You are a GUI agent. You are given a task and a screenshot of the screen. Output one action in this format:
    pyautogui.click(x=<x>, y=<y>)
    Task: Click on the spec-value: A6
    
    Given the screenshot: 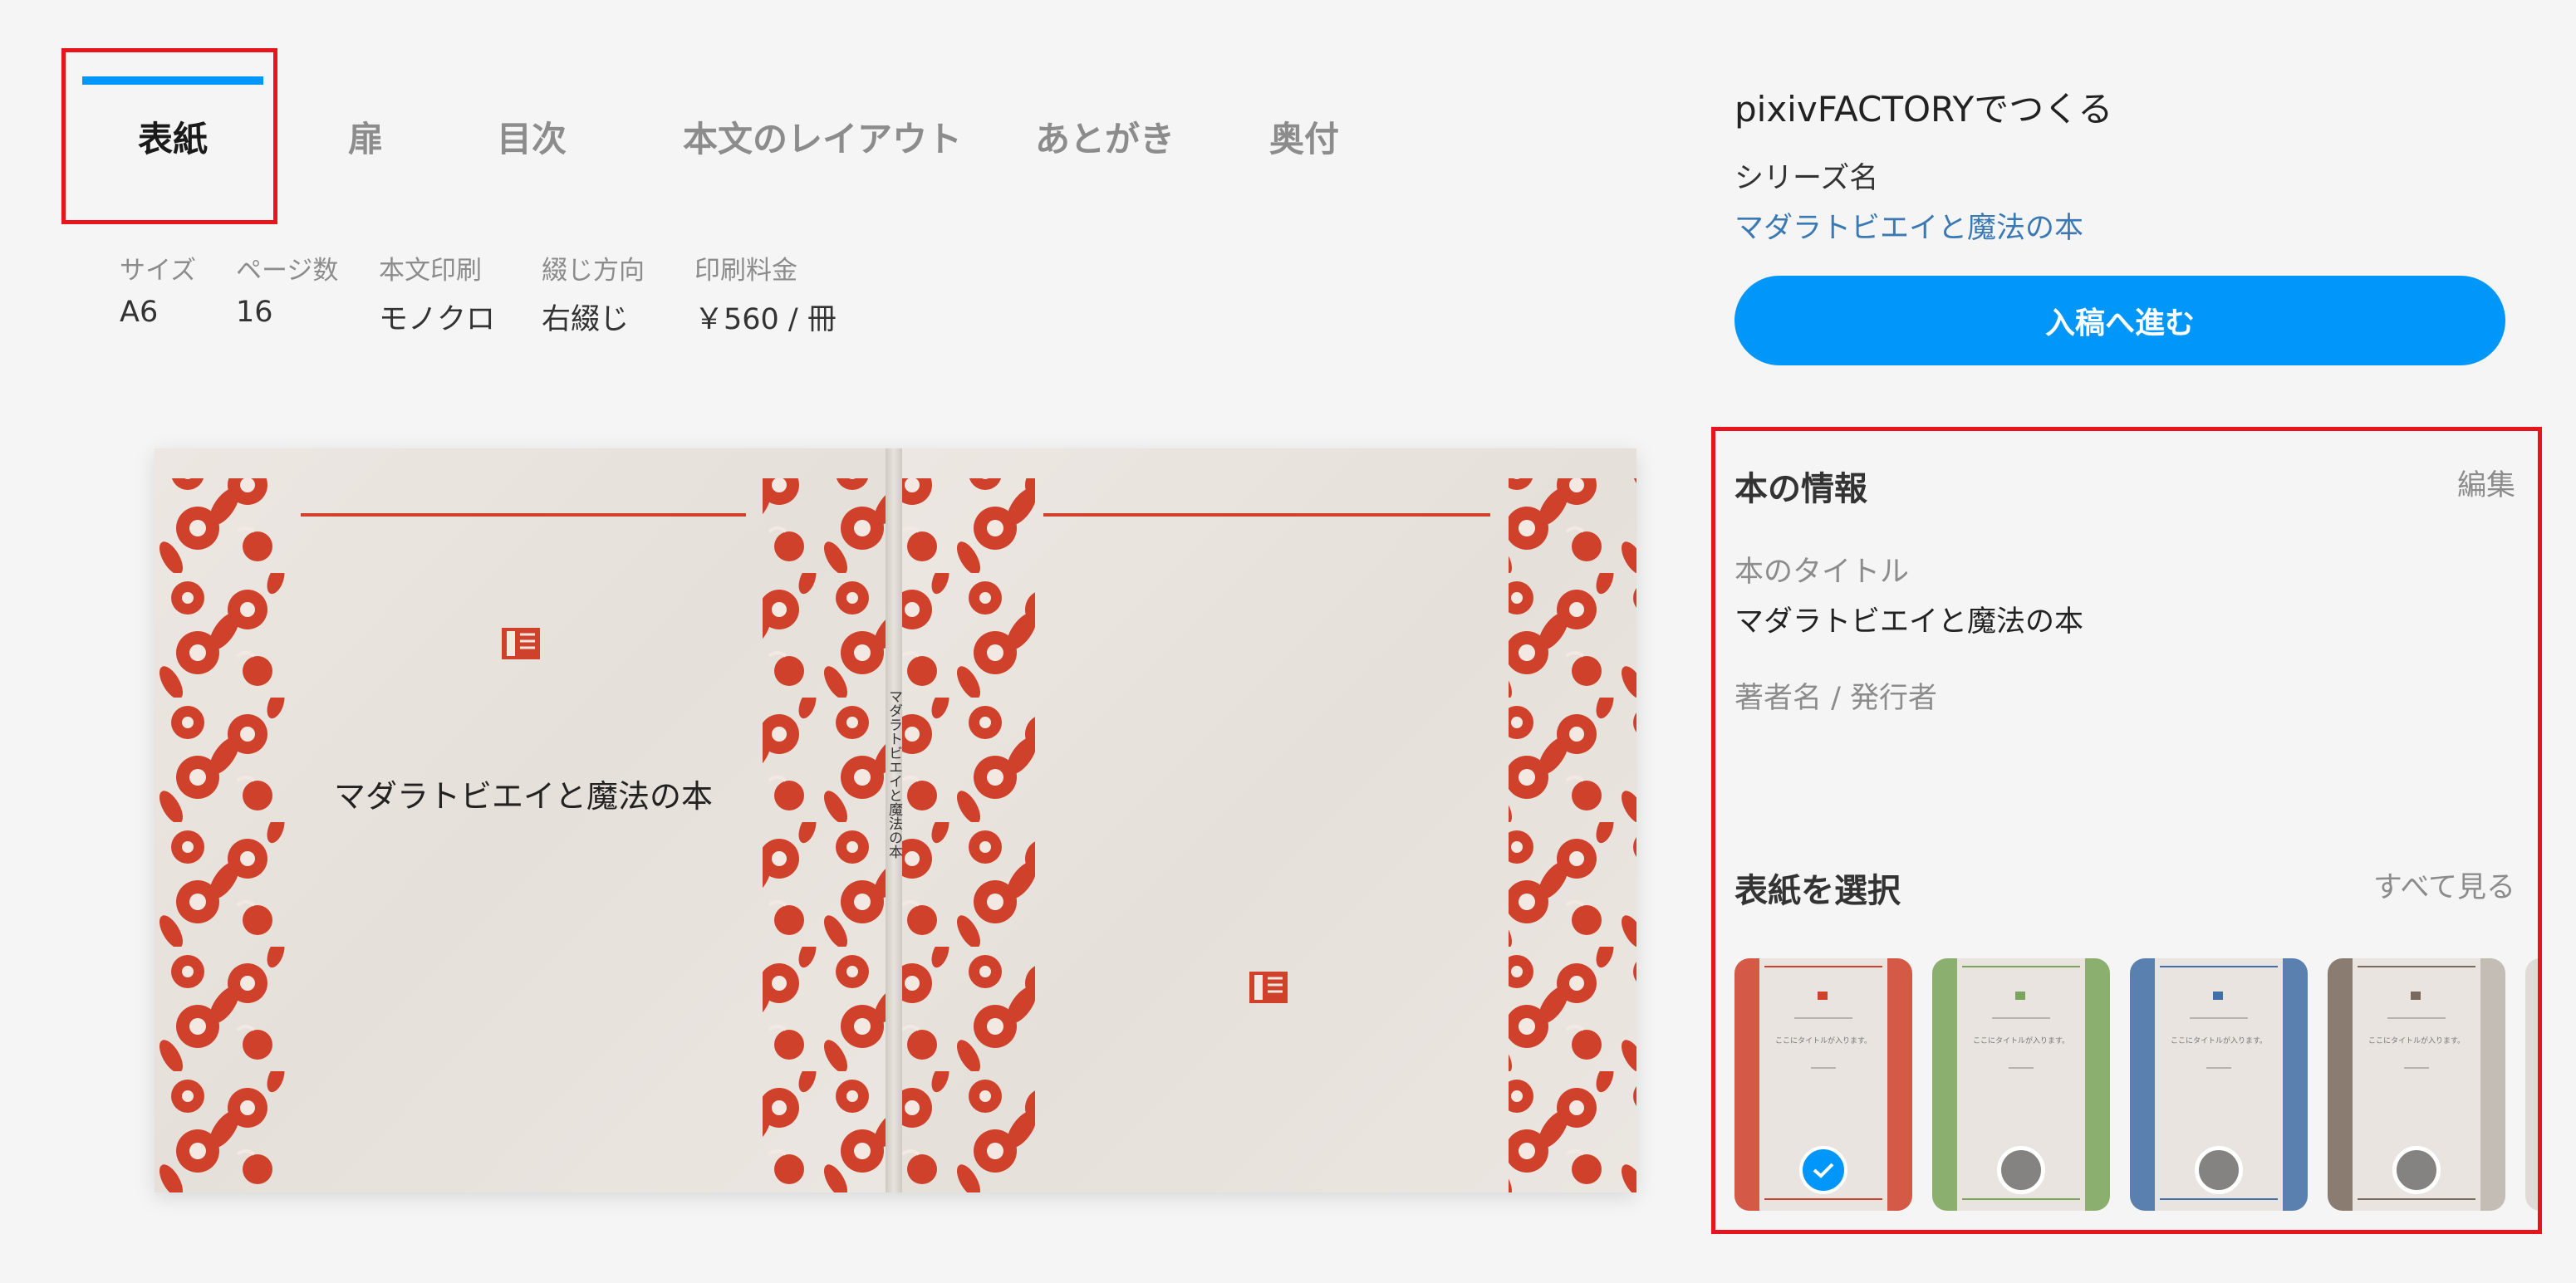 What is the action you would take?
    pyautogui.click(x=139, y=312)
    